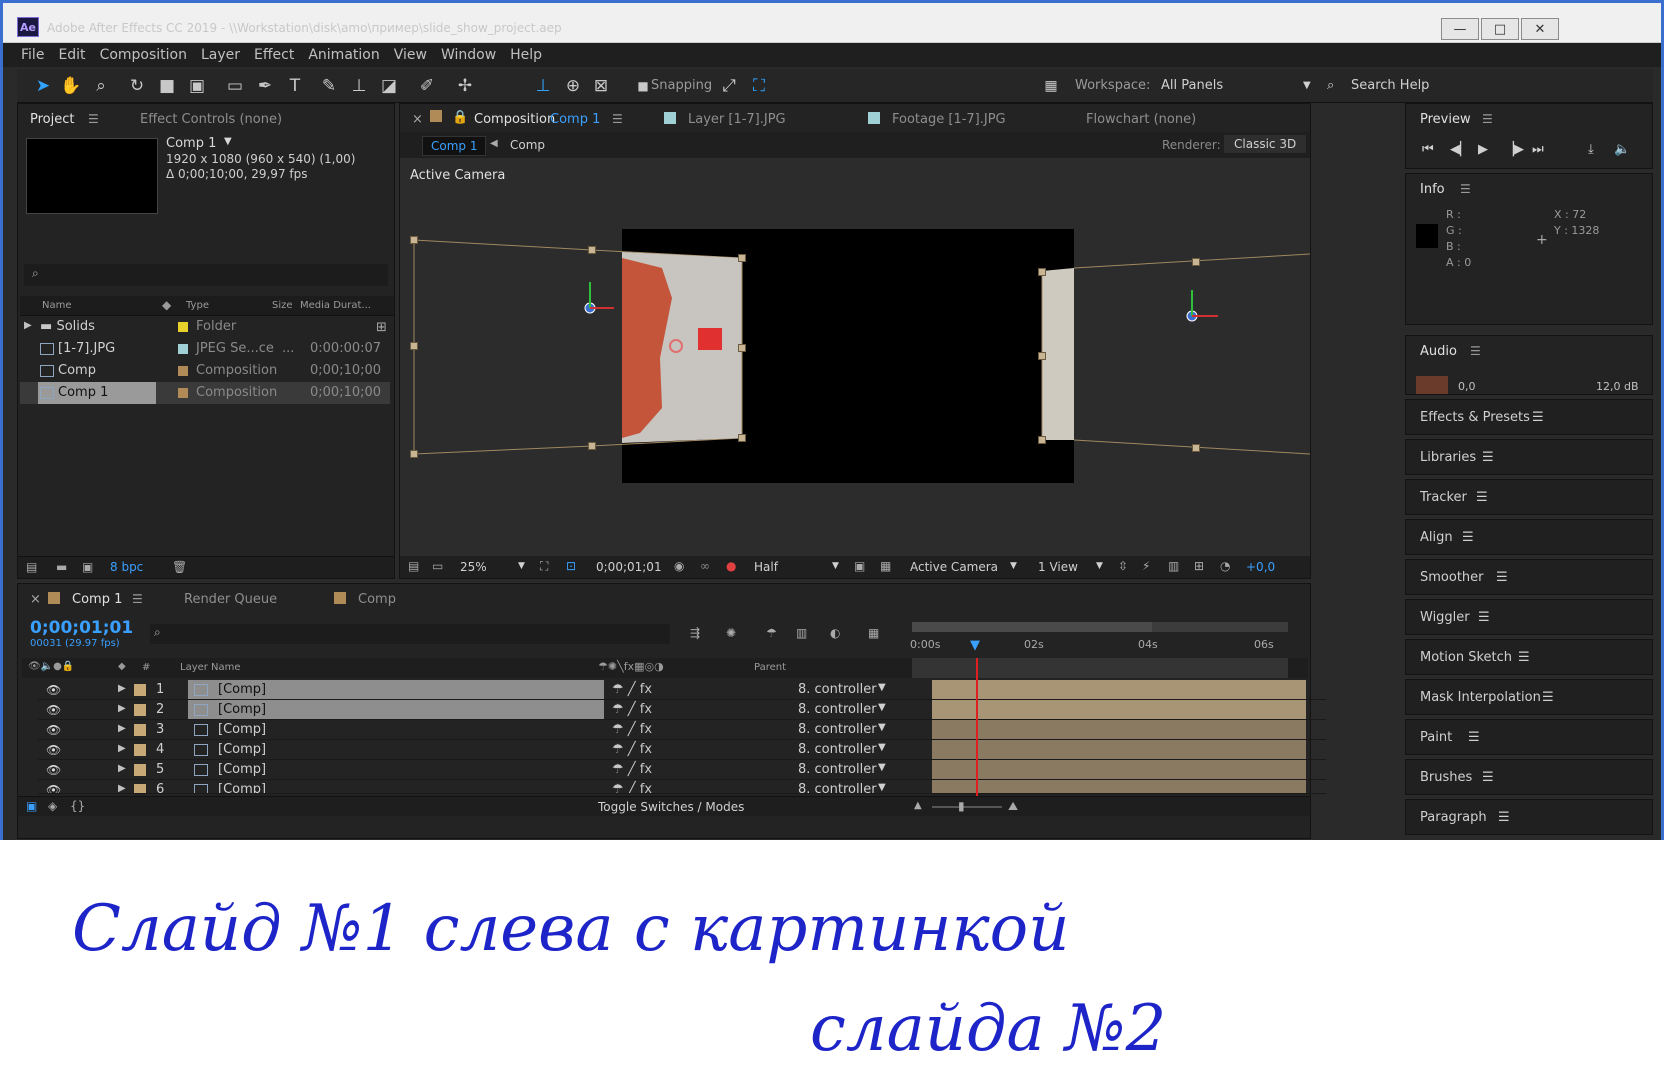 The height and width of the screenshot is (1086, 1664). Describe the element at coordinates (1538, 149) in the screenshot. I see `last-frame-icon: ⏭` at that location.